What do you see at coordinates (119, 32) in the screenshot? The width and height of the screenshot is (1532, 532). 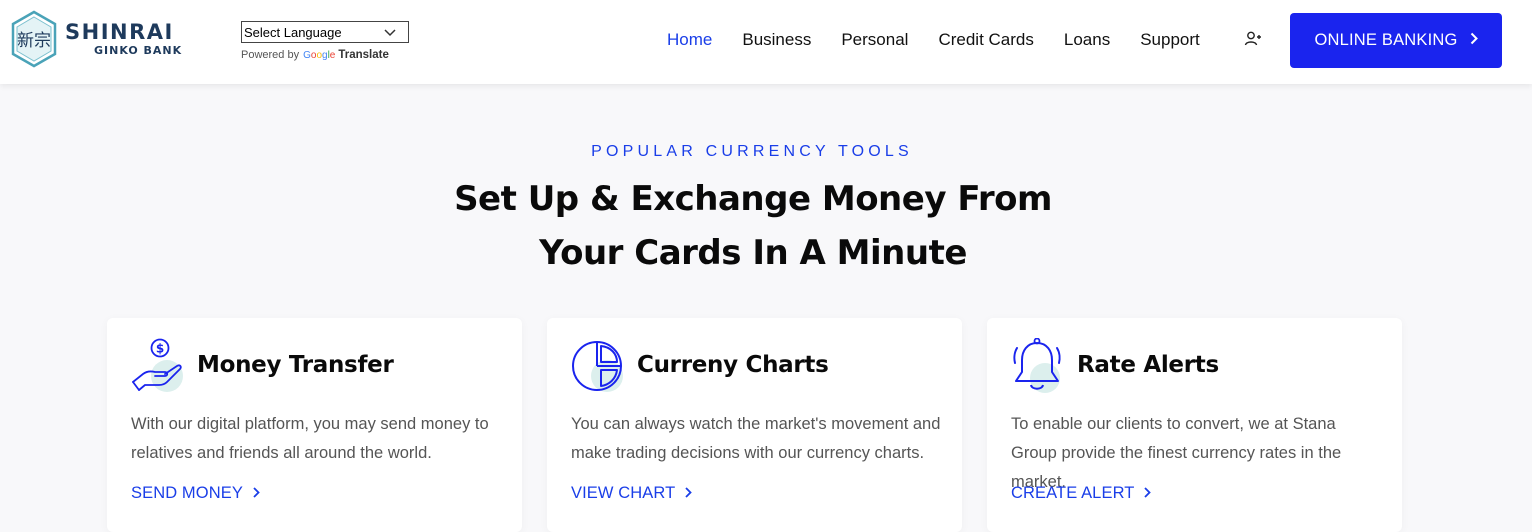 I see `brand-name: SHINRAI` at bounding box center [119, 32].